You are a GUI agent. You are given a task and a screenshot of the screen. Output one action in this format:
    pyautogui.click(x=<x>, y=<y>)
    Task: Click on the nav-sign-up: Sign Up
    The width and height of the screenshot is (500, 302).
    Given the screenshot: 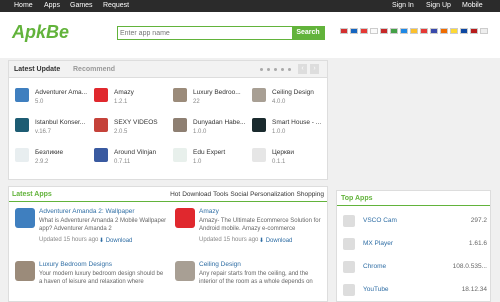 What is the action you would take?
    pyautogui.click(x=438, y=6)
    